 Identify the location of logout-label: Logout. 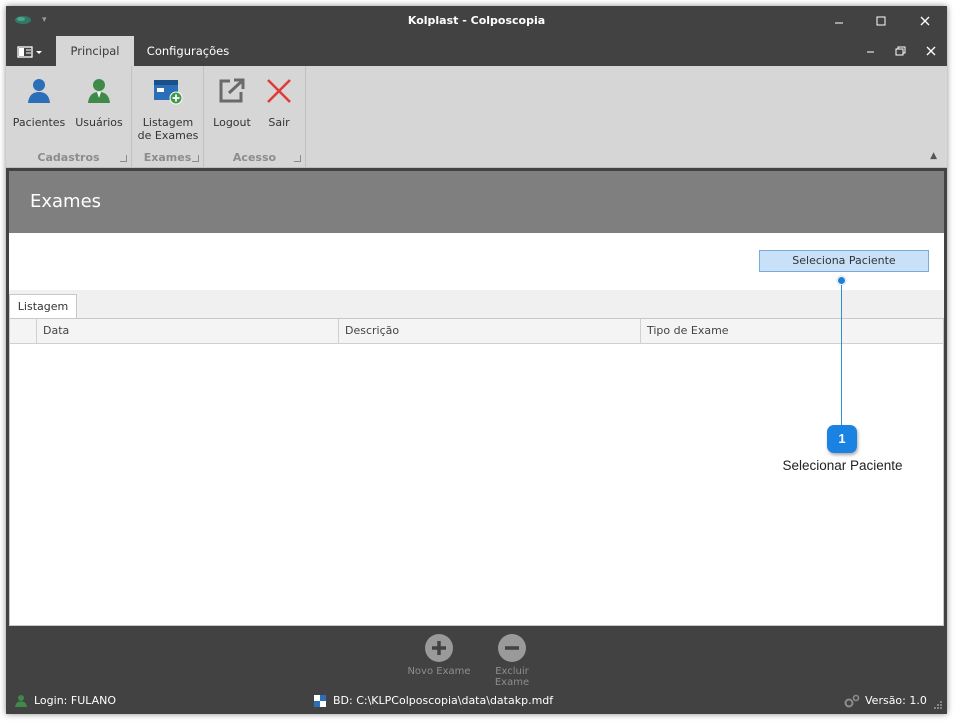
(232, 122).